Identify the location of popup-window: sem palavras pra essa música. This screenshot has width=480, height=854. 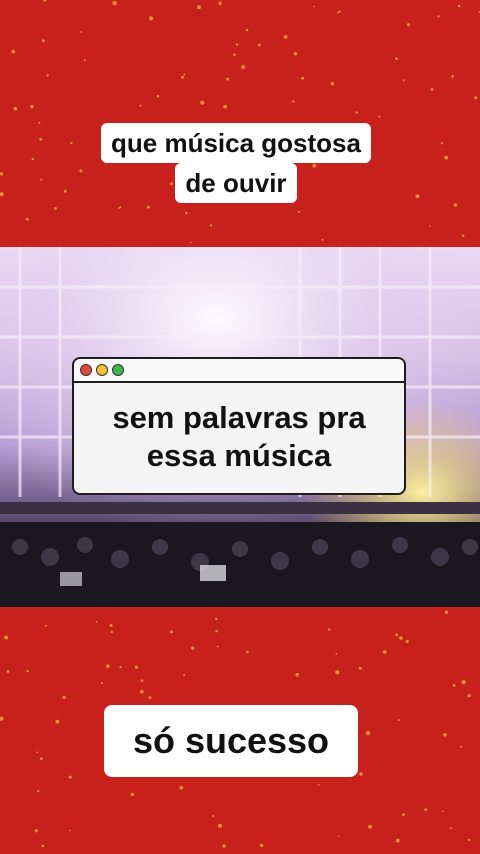
(239, 426).